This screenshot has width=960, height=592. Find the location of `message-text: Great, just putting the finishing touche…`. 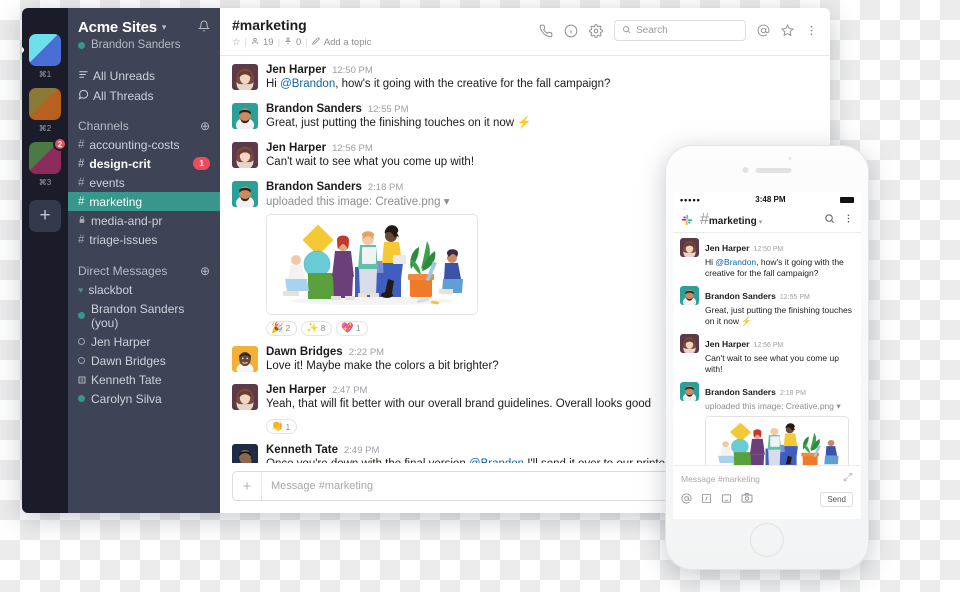

message-text: Great, just putting the finishing touche… is located at coordinates (542, 124).